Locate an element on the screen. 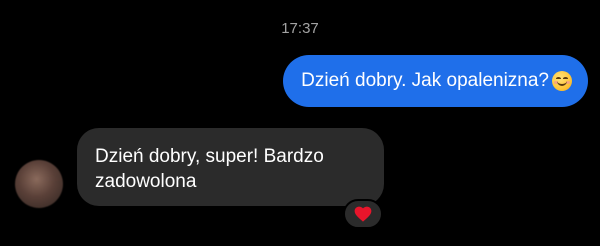 The image size is (600, 246). heart-icon is located at coordinates (363, 214).